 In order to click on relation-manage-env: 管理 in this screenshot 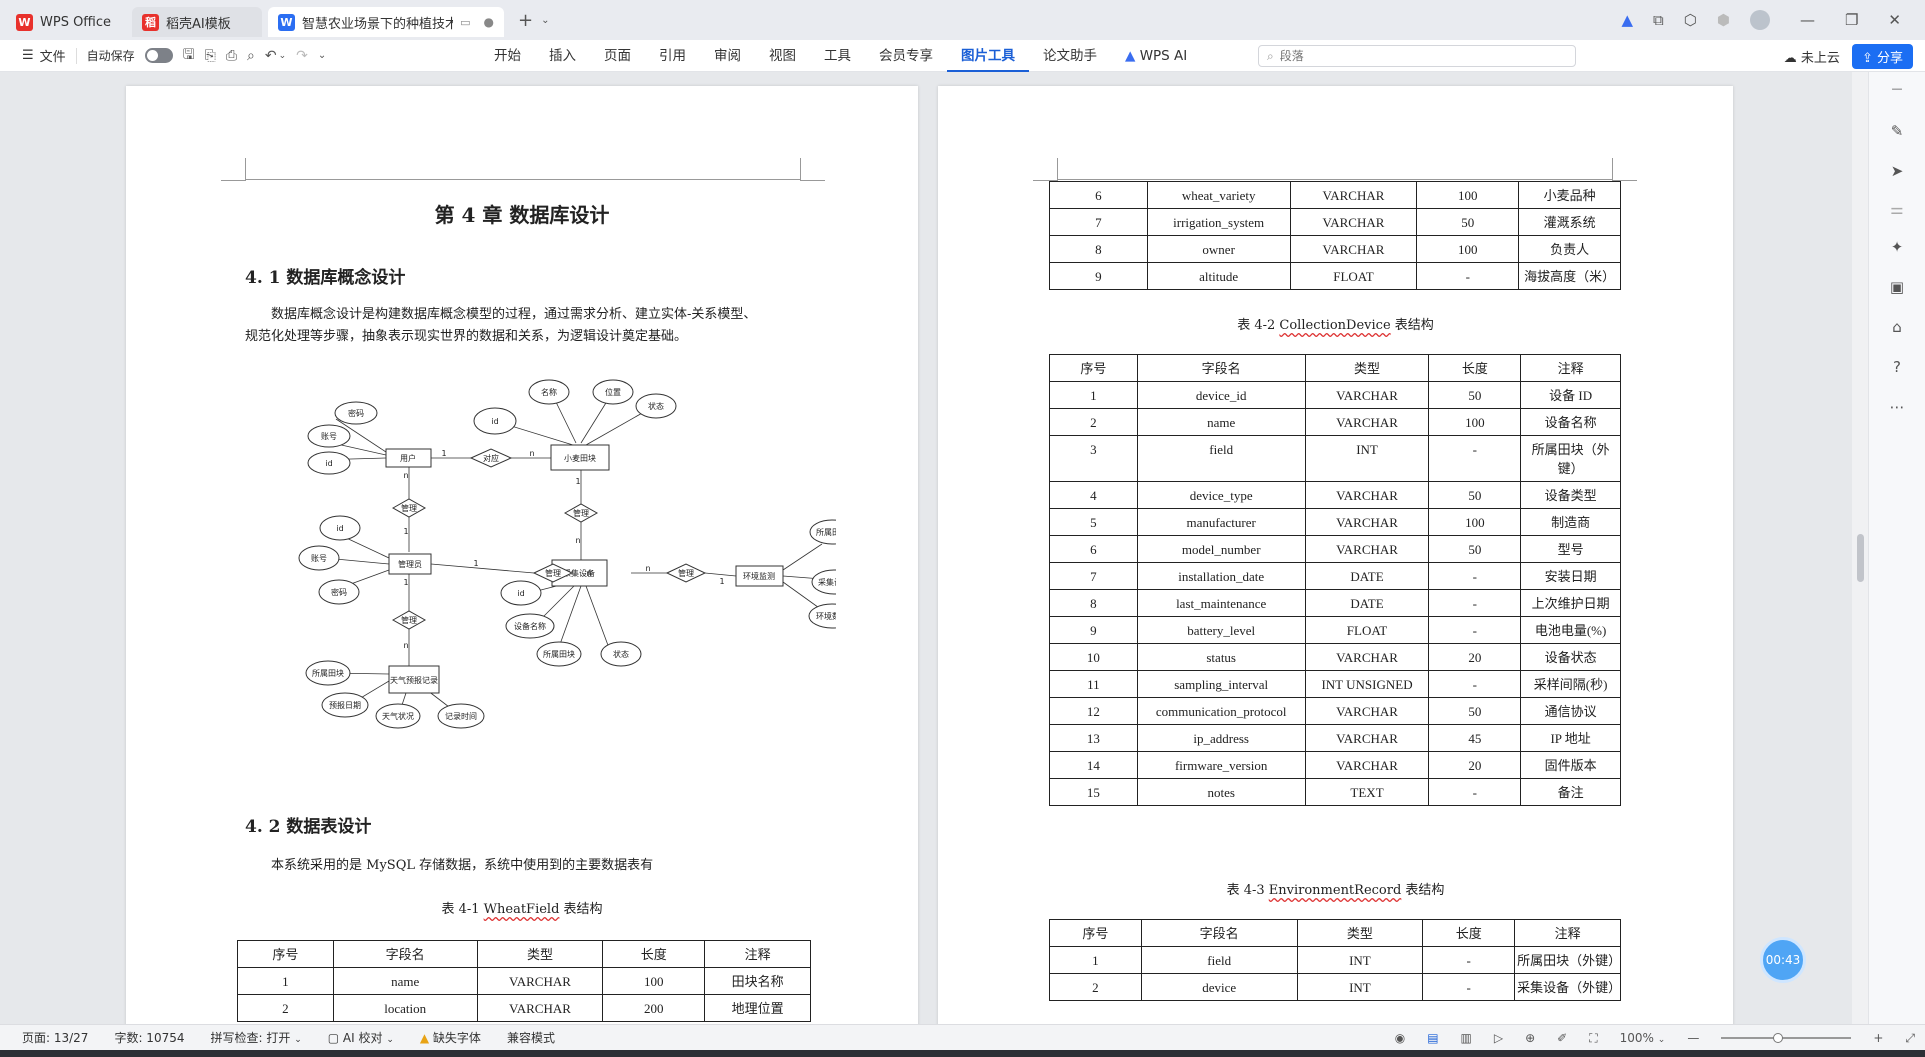, I will do `click(686, 573)`.